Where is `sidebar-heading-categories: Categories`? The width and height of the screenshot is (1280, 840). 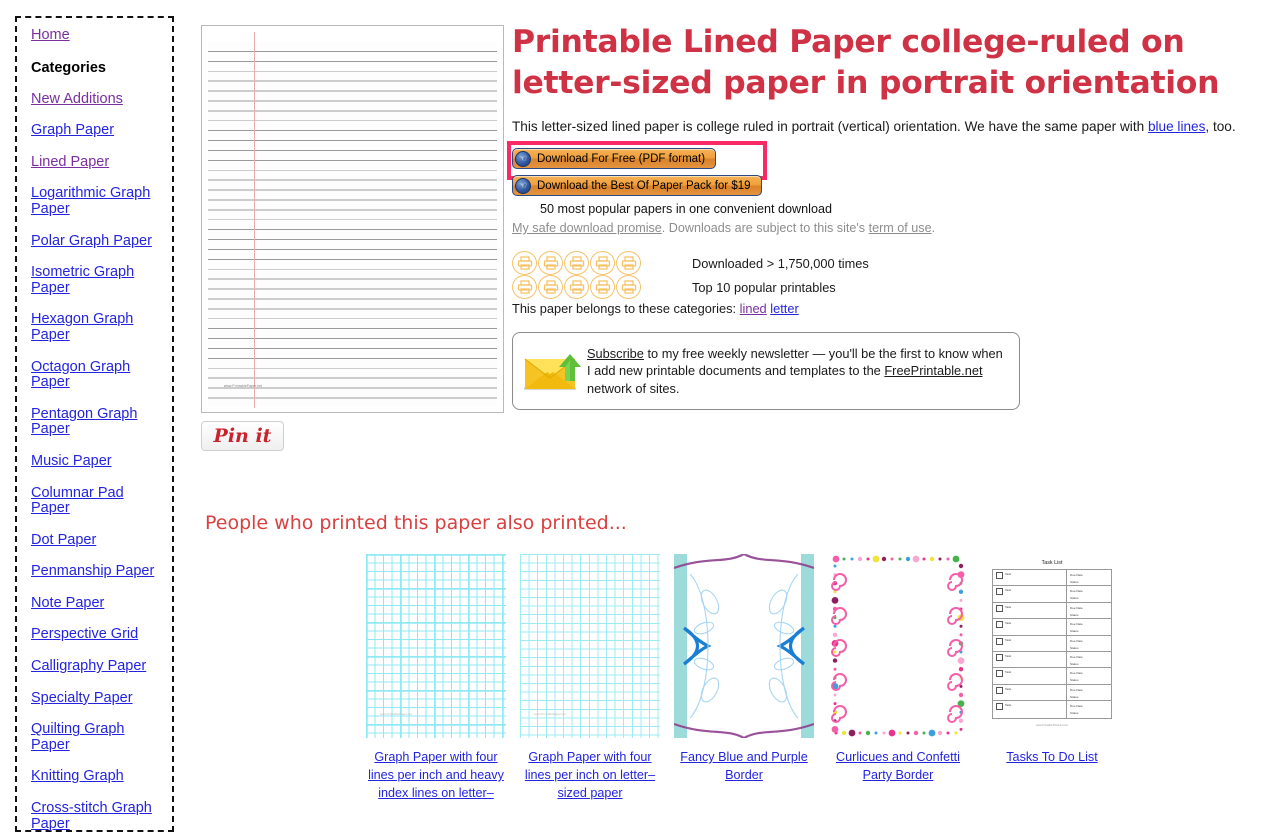 sidebar-heading-categories: Categories is located at coordinates (68, 67).